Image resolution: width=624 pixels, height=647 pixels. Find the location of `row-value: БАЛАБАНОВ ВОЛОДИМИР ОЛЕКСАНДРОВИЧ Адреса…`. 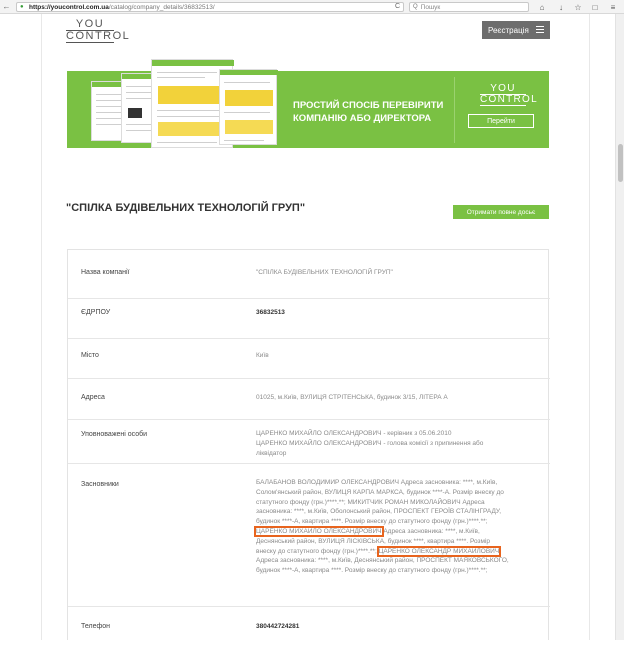

row-value: БАЛАБАНОВ ВОЛОДИМИР ОЛЕКСАНДРОВИЧ Адреса… is located at coordinates (391, 527).